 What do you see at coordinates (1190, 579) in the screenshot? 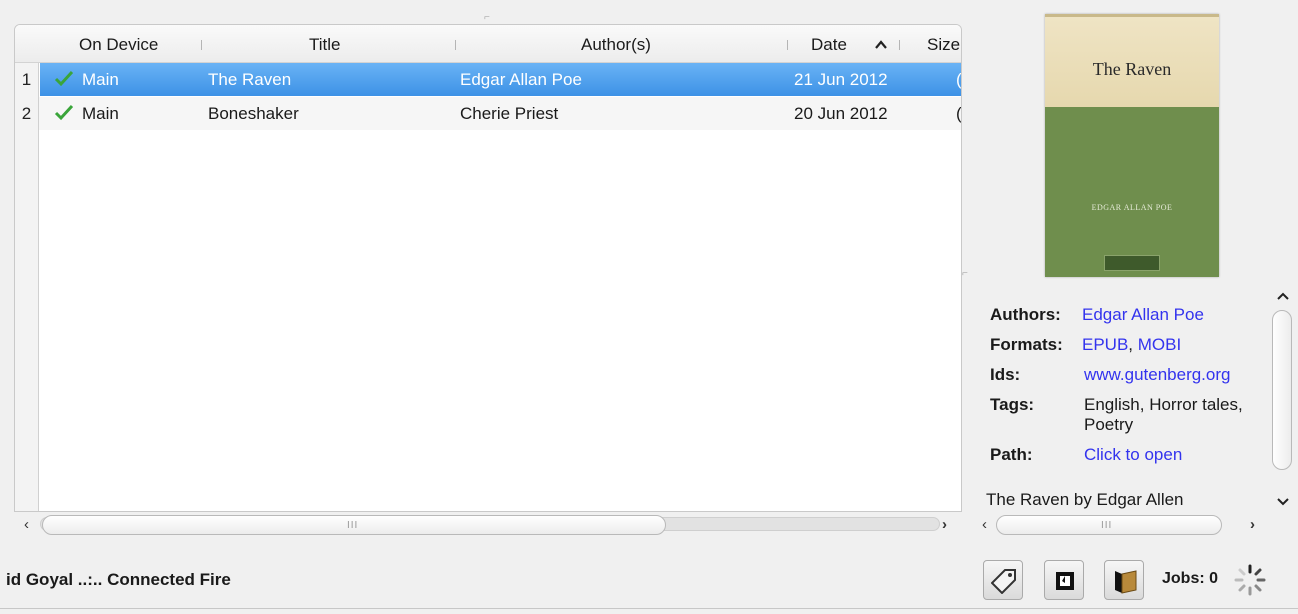
I see `jobs-count: Jobs: 0` at bounding box center [1190, 579].